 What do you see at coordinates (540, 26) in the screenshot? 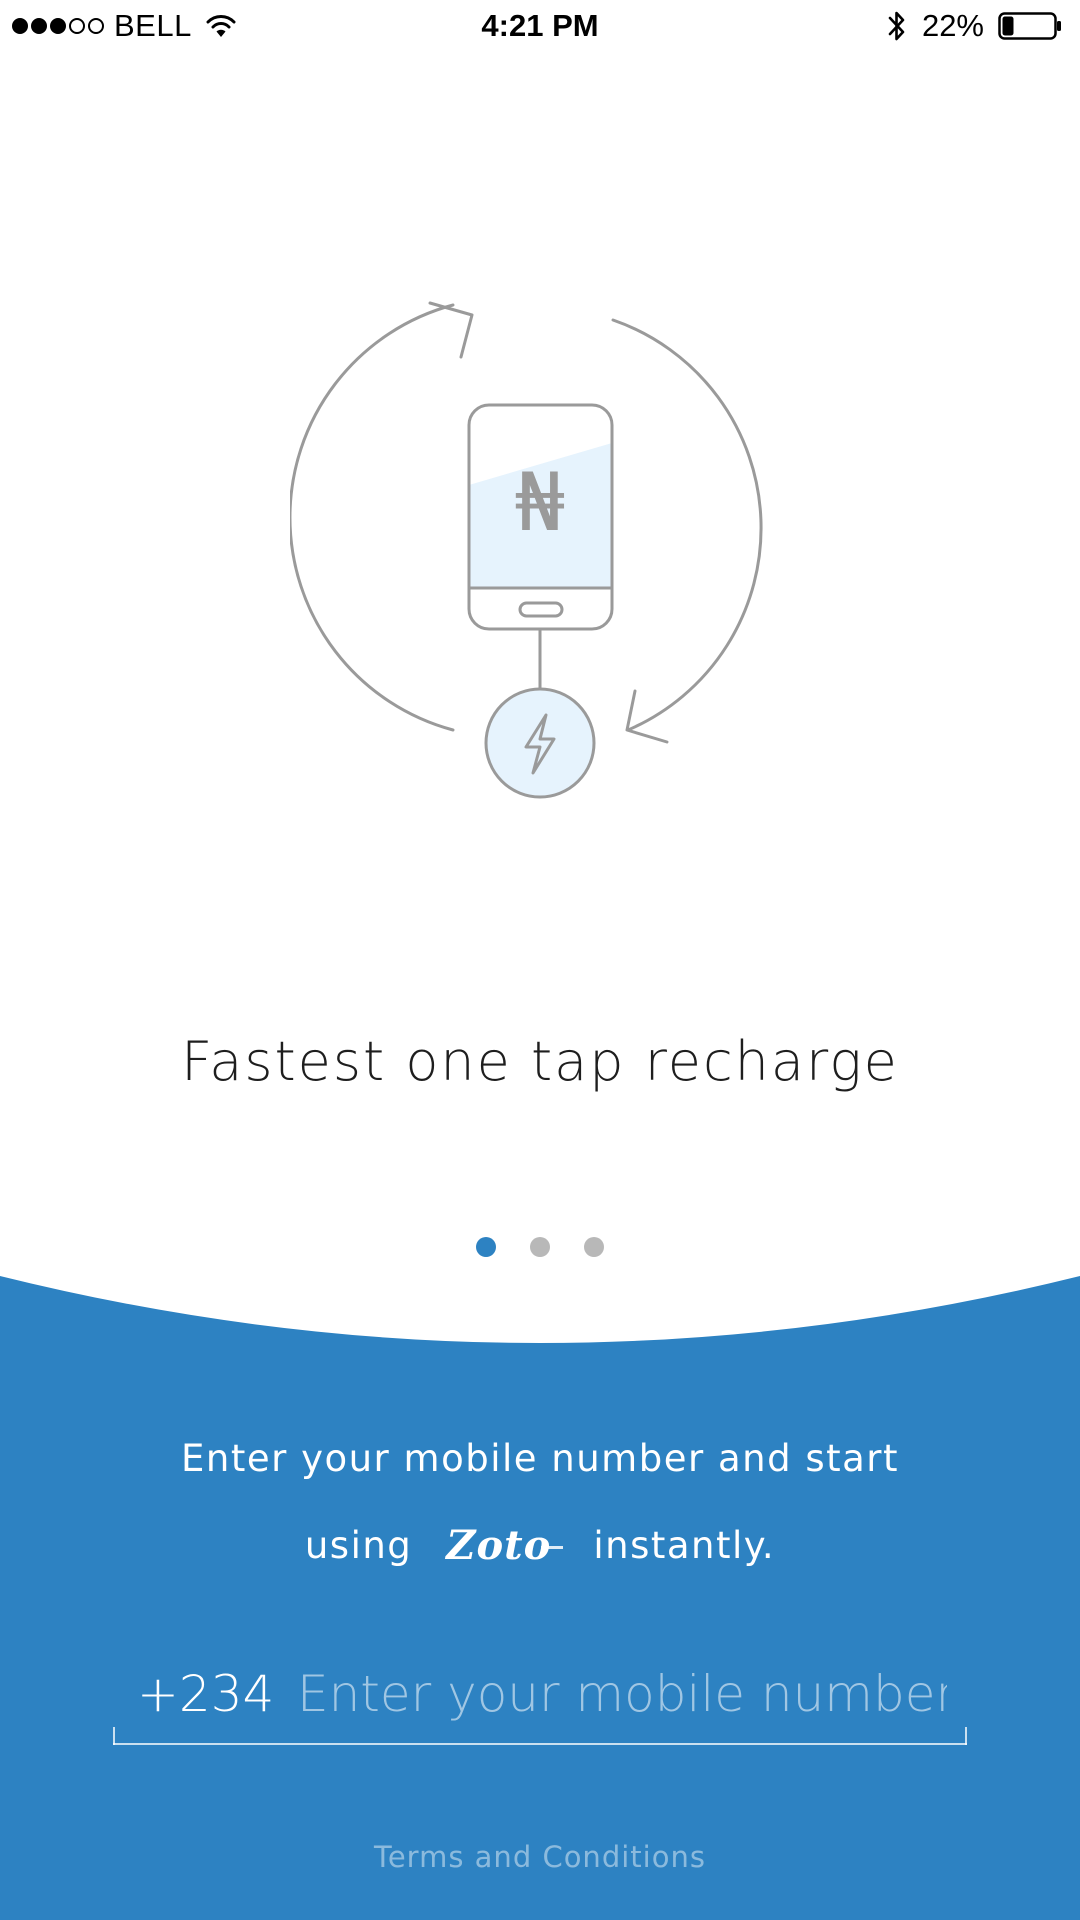
I see `status-bar: BELL 4:21 PM 22%` at bounding box center [540, 26].